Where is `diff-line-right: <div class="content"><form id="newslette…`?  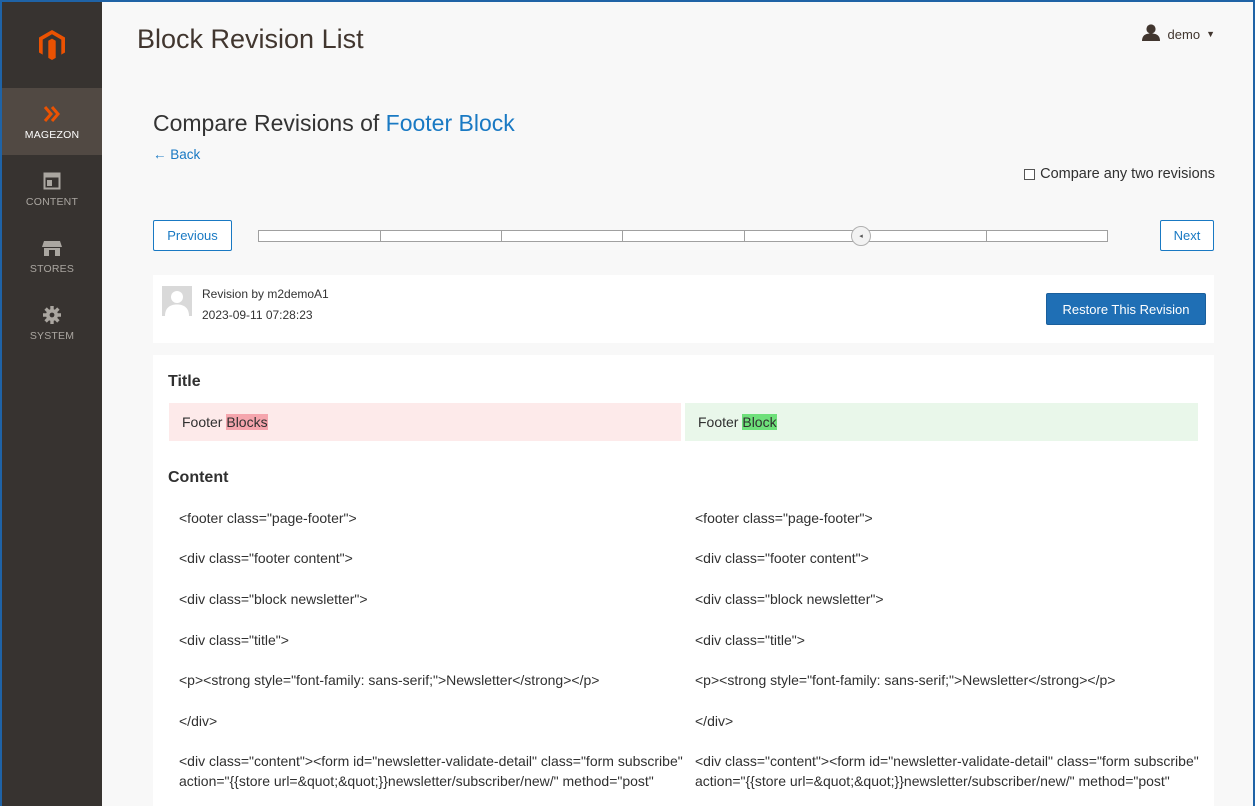 diff-line-right: <div class="content"><form id="newslette… is located at coordinates (947, 771).